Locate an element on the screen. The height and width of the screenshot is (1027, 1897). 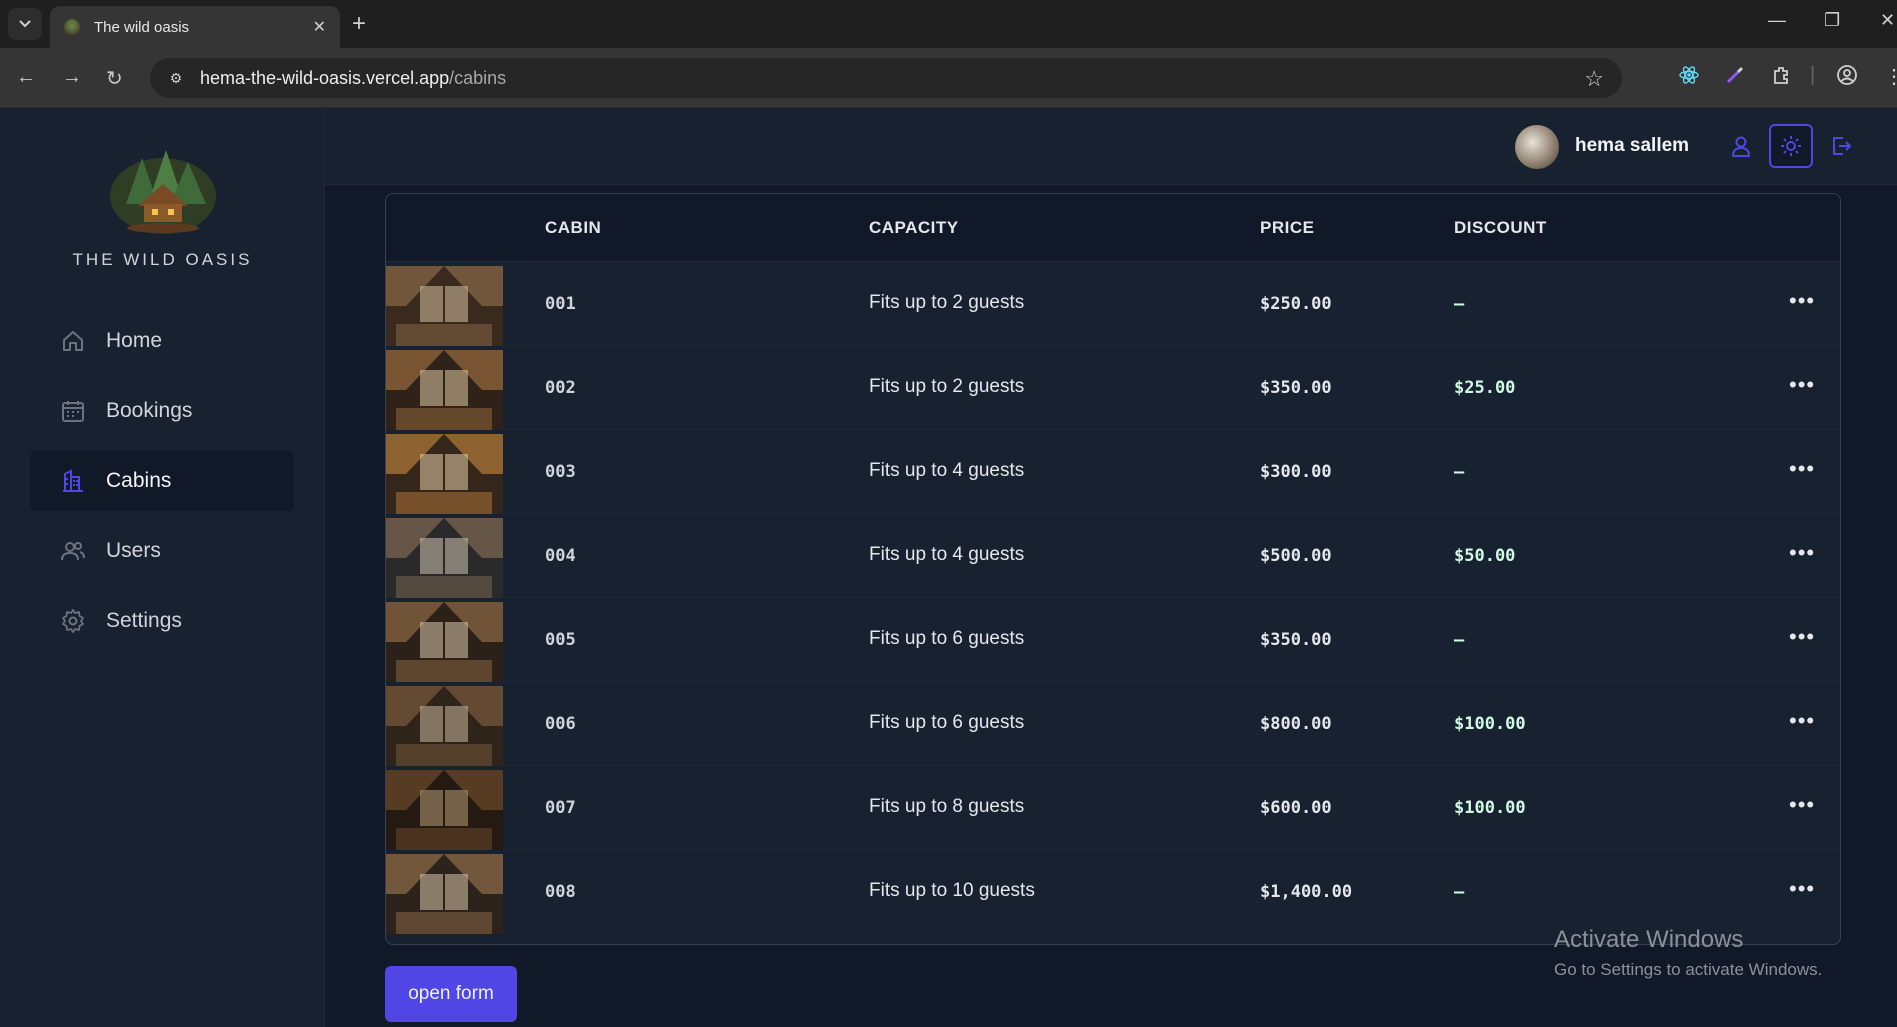
avatar is located at coordinates (1537, 147).